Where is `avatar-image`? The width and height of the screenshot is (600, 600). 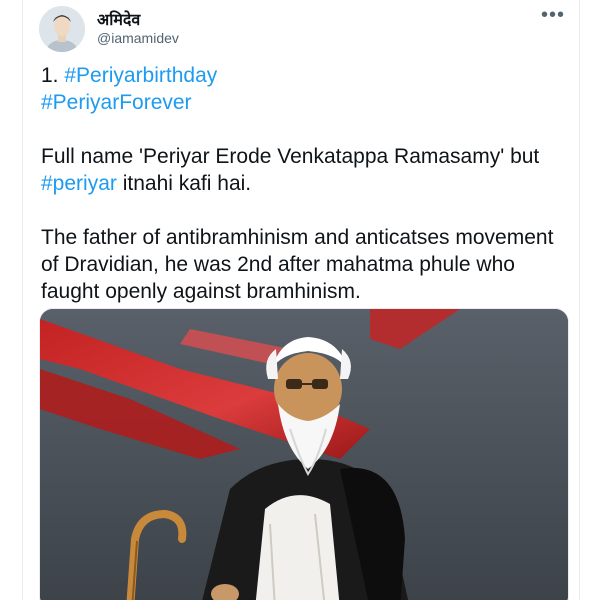
avatar-image is located at coordinates (62, 29).